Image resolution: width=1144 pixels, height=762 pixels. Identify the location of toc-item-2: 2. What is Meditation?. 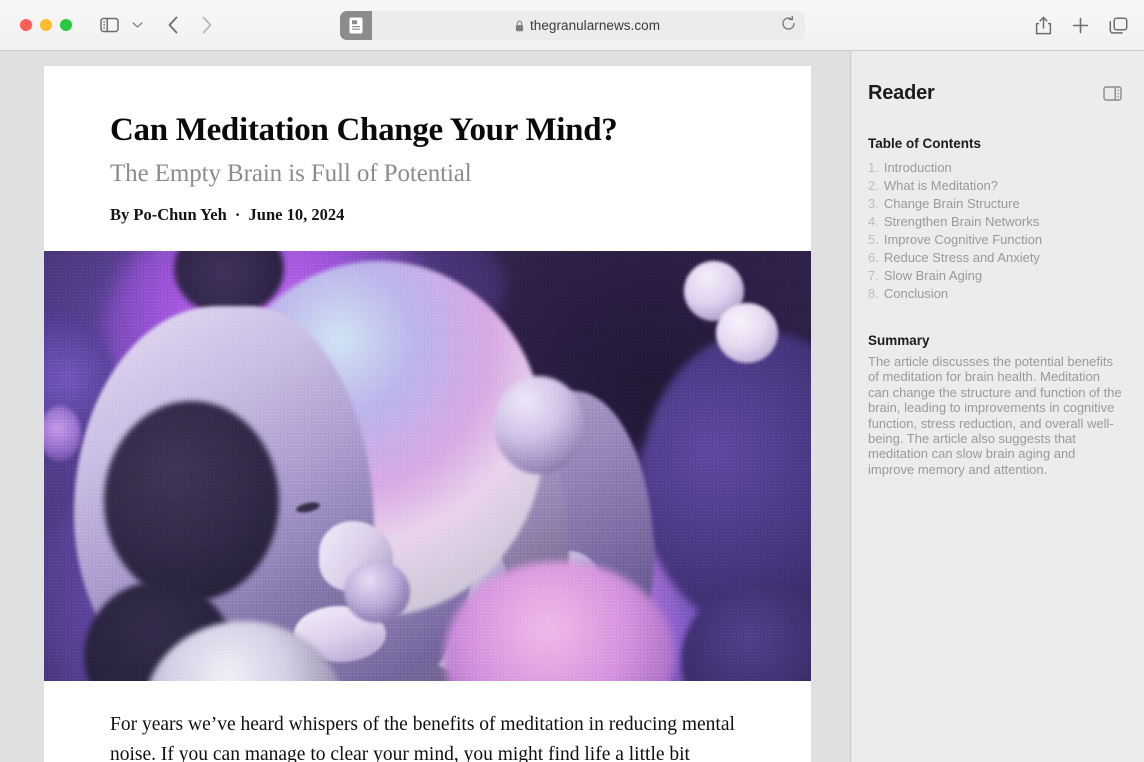
(998, 186).